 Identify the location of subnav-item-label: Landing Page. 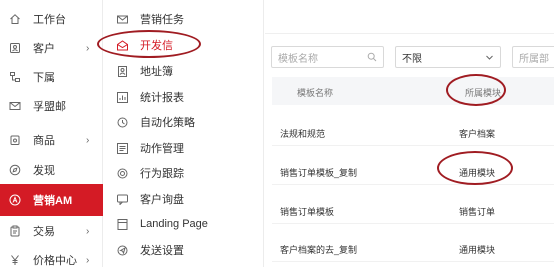
(174, 224).